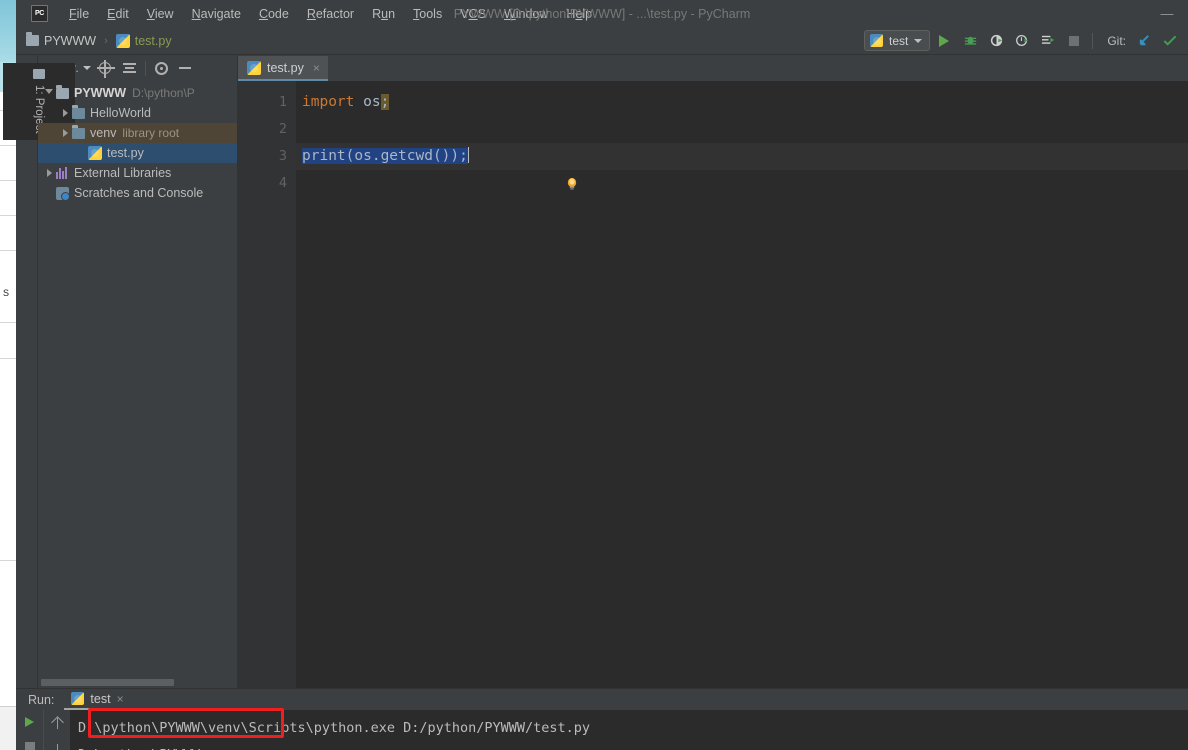  What do you see at coordinates (30, 744) in the screenshot?
I see `stop-process-button` at bounding box center [30, 744].